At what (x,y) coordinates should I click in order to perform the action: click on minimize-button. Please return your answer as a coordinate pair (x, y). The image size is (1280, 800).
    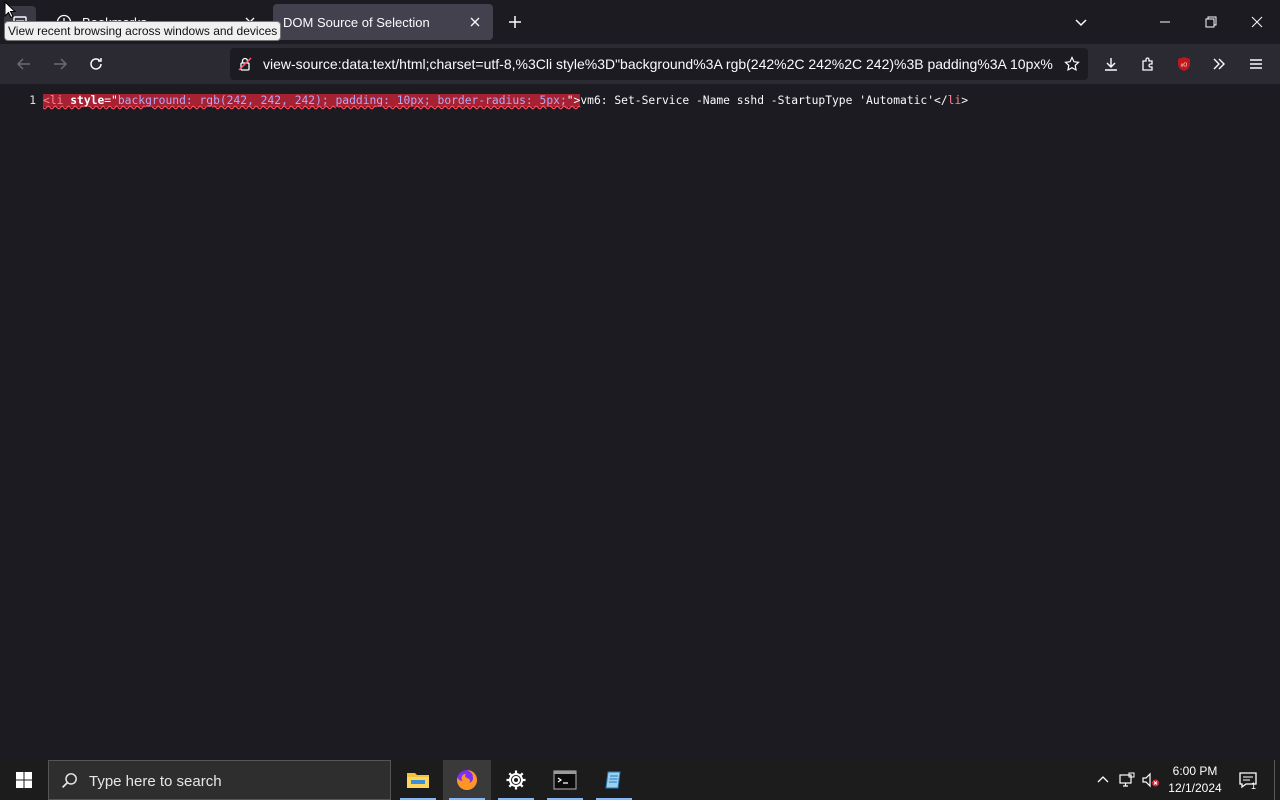
    Looking at the image, I should click on (1165, 22).